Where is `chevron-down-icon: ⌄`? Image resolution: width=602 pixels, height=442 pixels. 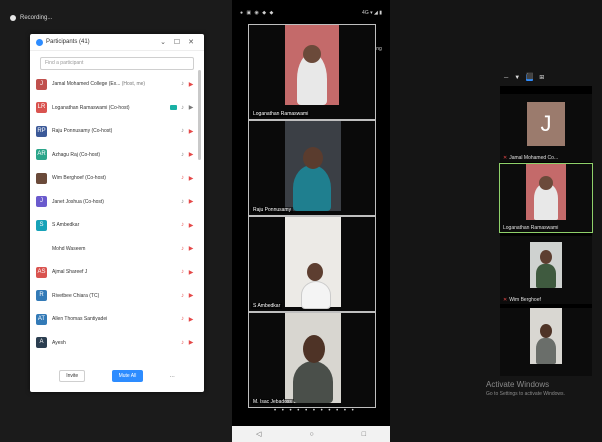
chevron-down-icon: ⌄ is located at coordinates (163, 42).